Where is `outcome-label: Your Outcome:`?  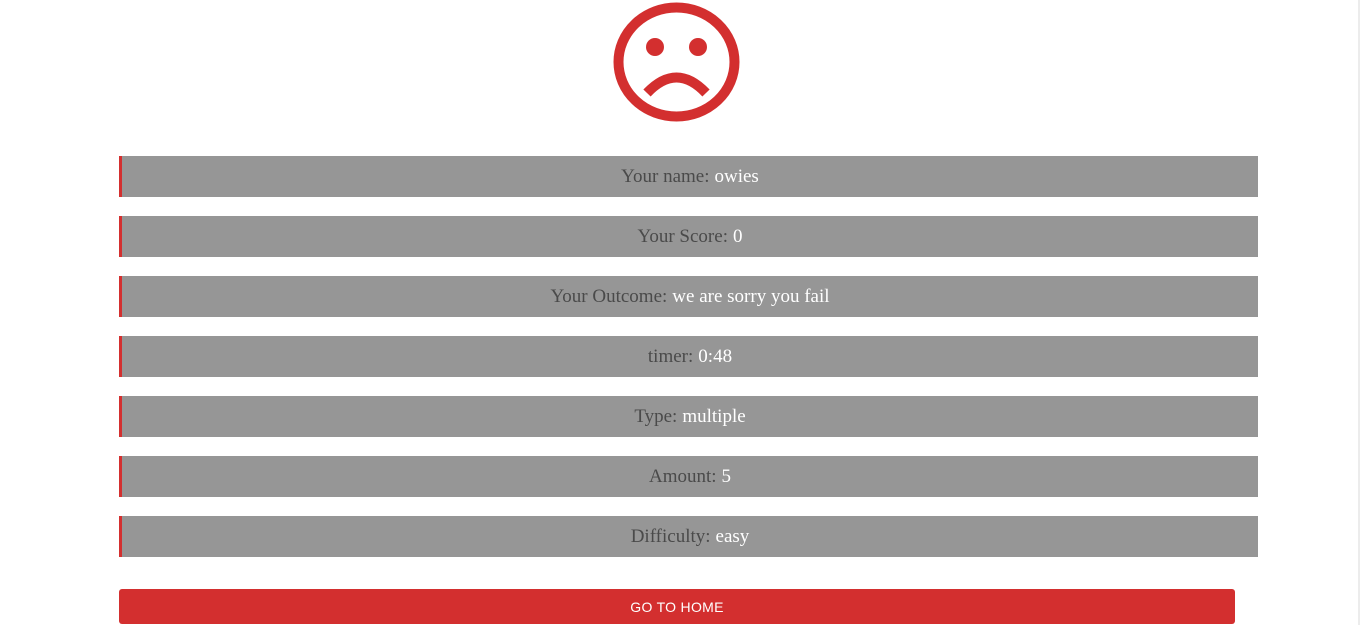 outcome-label: Your Outcome: is located at coordinates (609, 296).